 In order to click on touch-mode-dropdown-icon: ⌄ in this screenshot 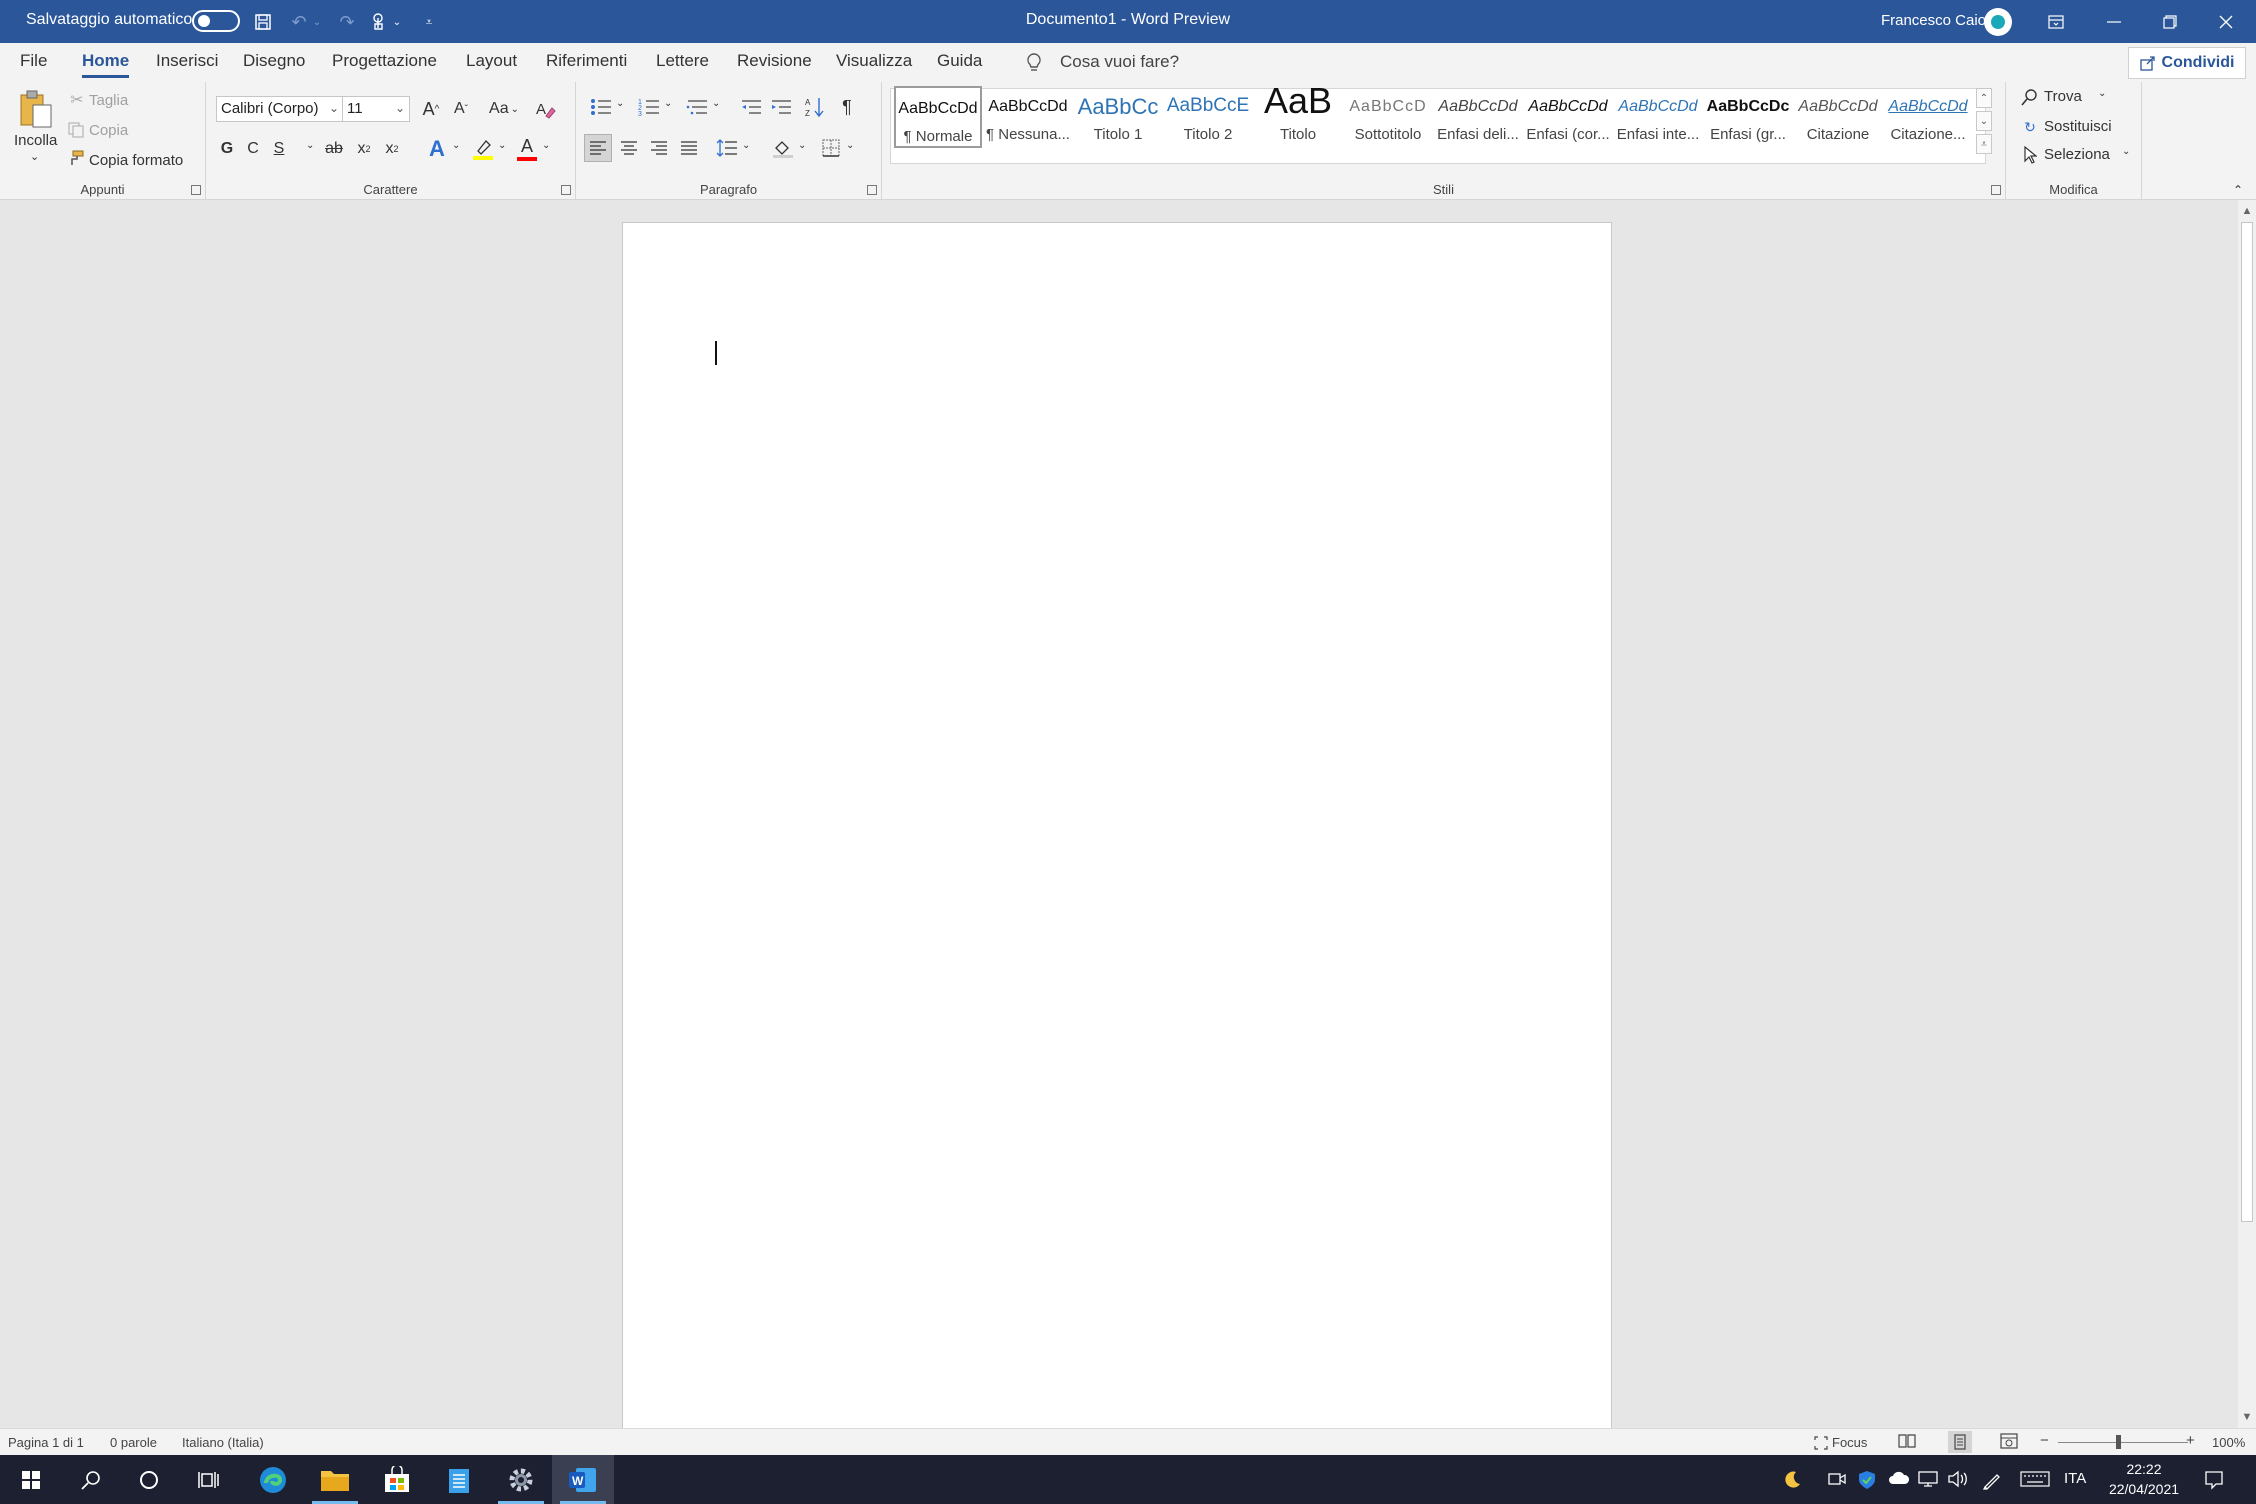, I will do `click(397, 22)`.